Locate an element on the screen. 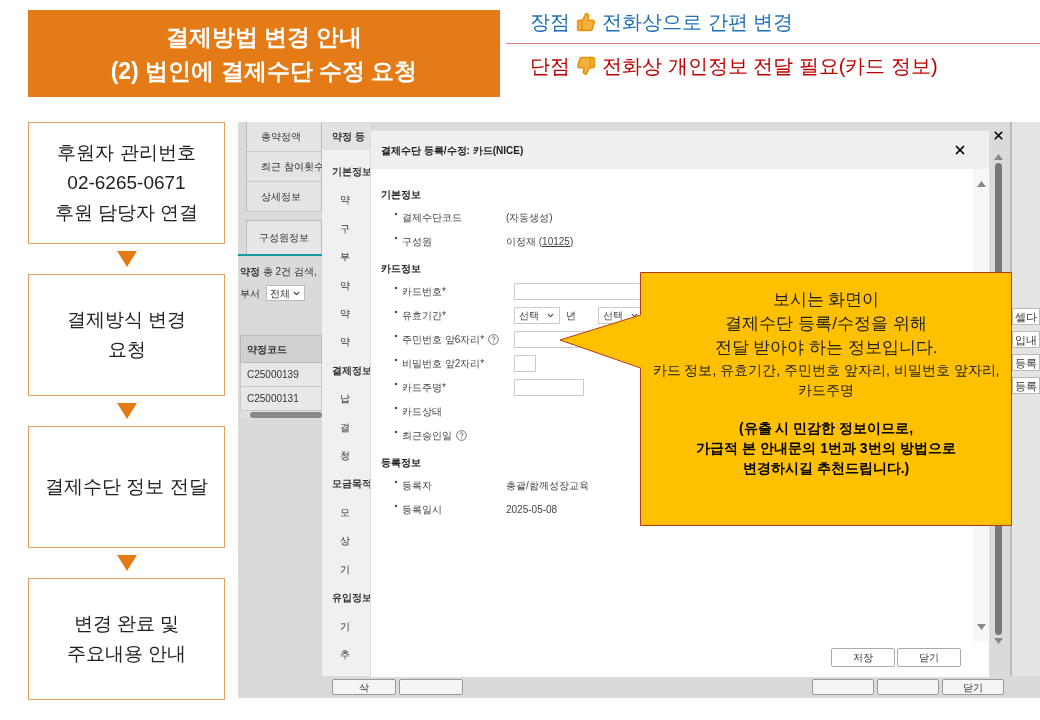  dialog-button: 닫기 is located at coordinates (929, 657).